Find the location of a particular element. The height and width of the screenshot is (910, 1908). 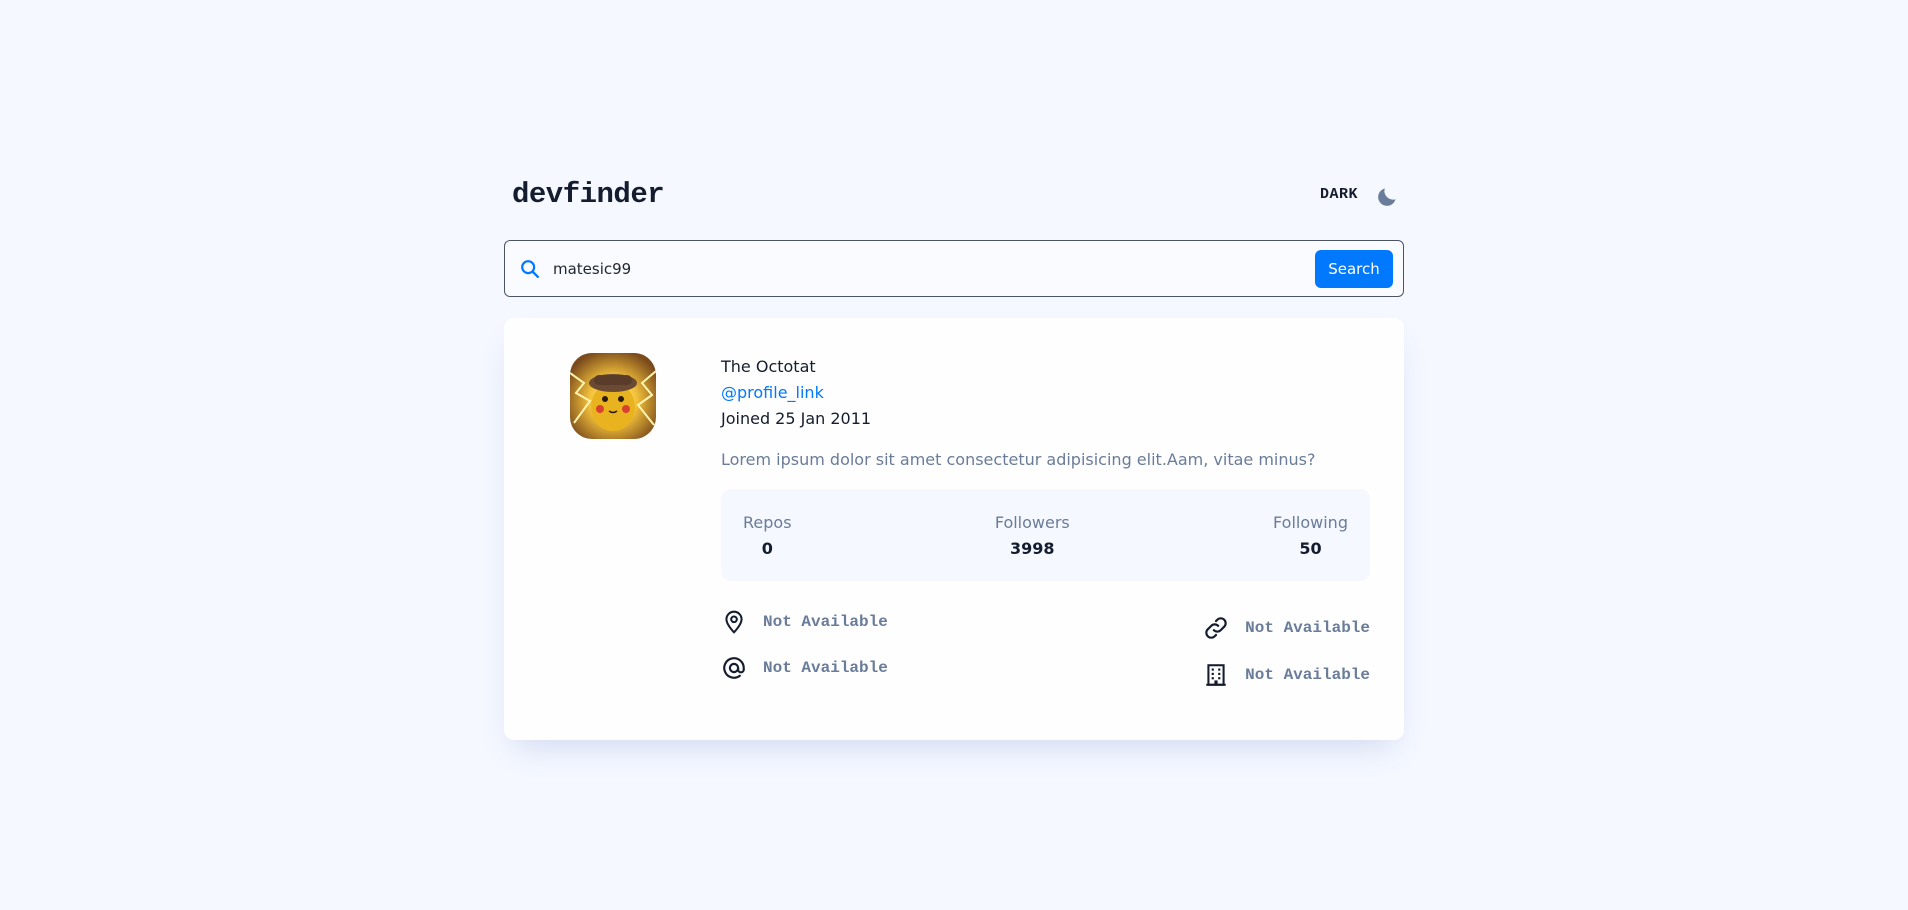

email-item: Not Available is located at coordinates (804, 668).